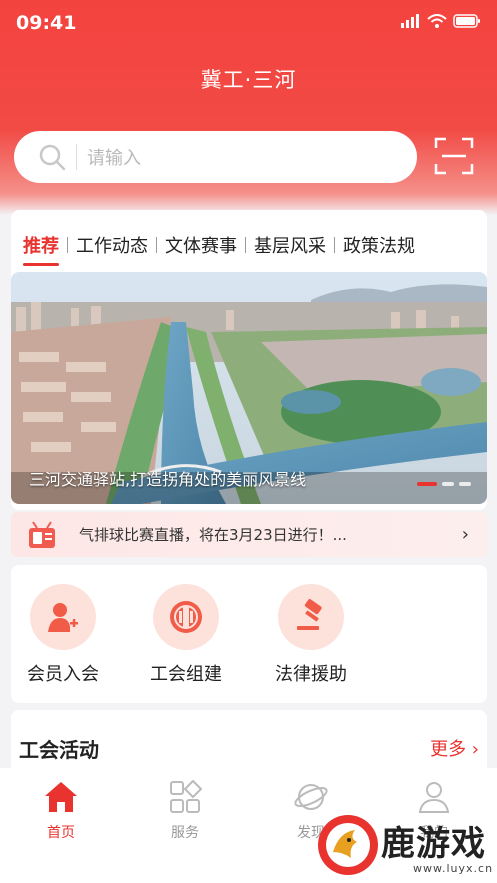  What do you see at coordinates (186, 796) in the screenshot?
I see `grid-icon` at bounding box center [186, 796].